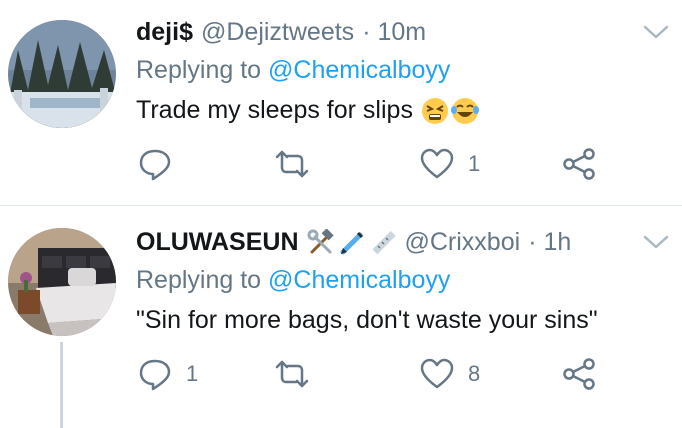  I want to click on like-count: 1, so click(474, 163).